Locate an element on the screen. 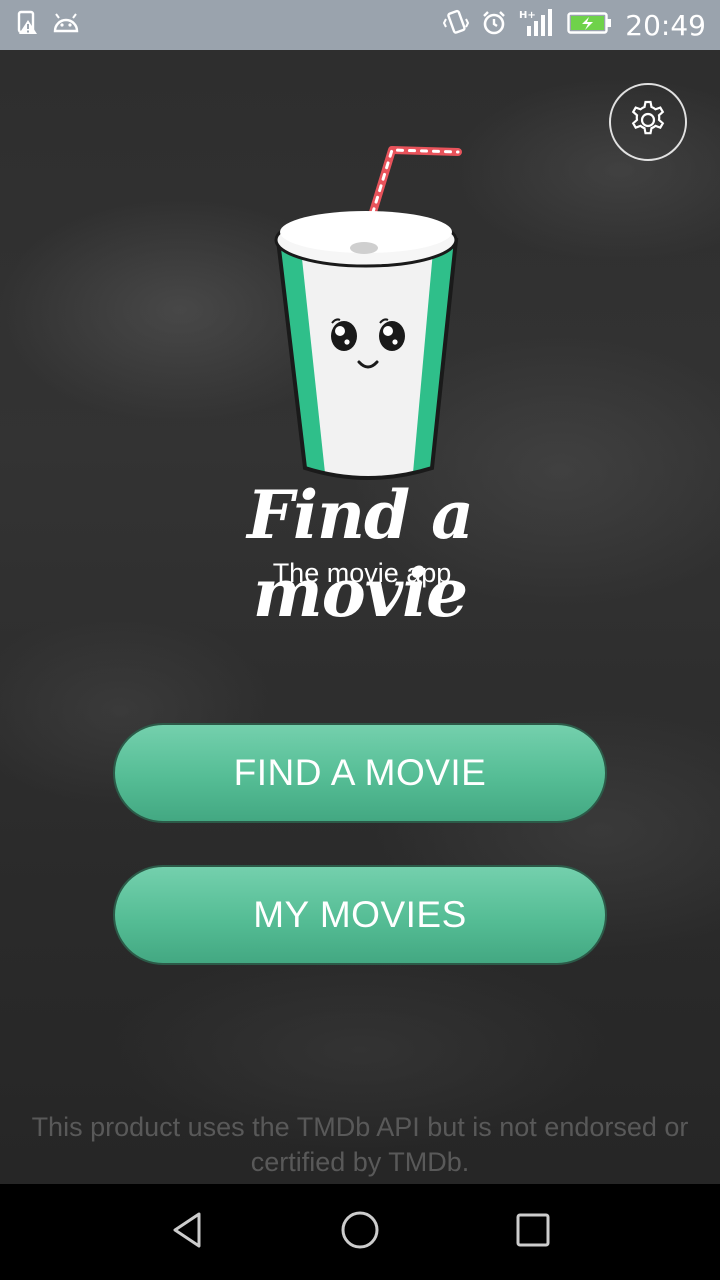  signal-h-plus-icon: H+ is located at coordinates (537, 25).